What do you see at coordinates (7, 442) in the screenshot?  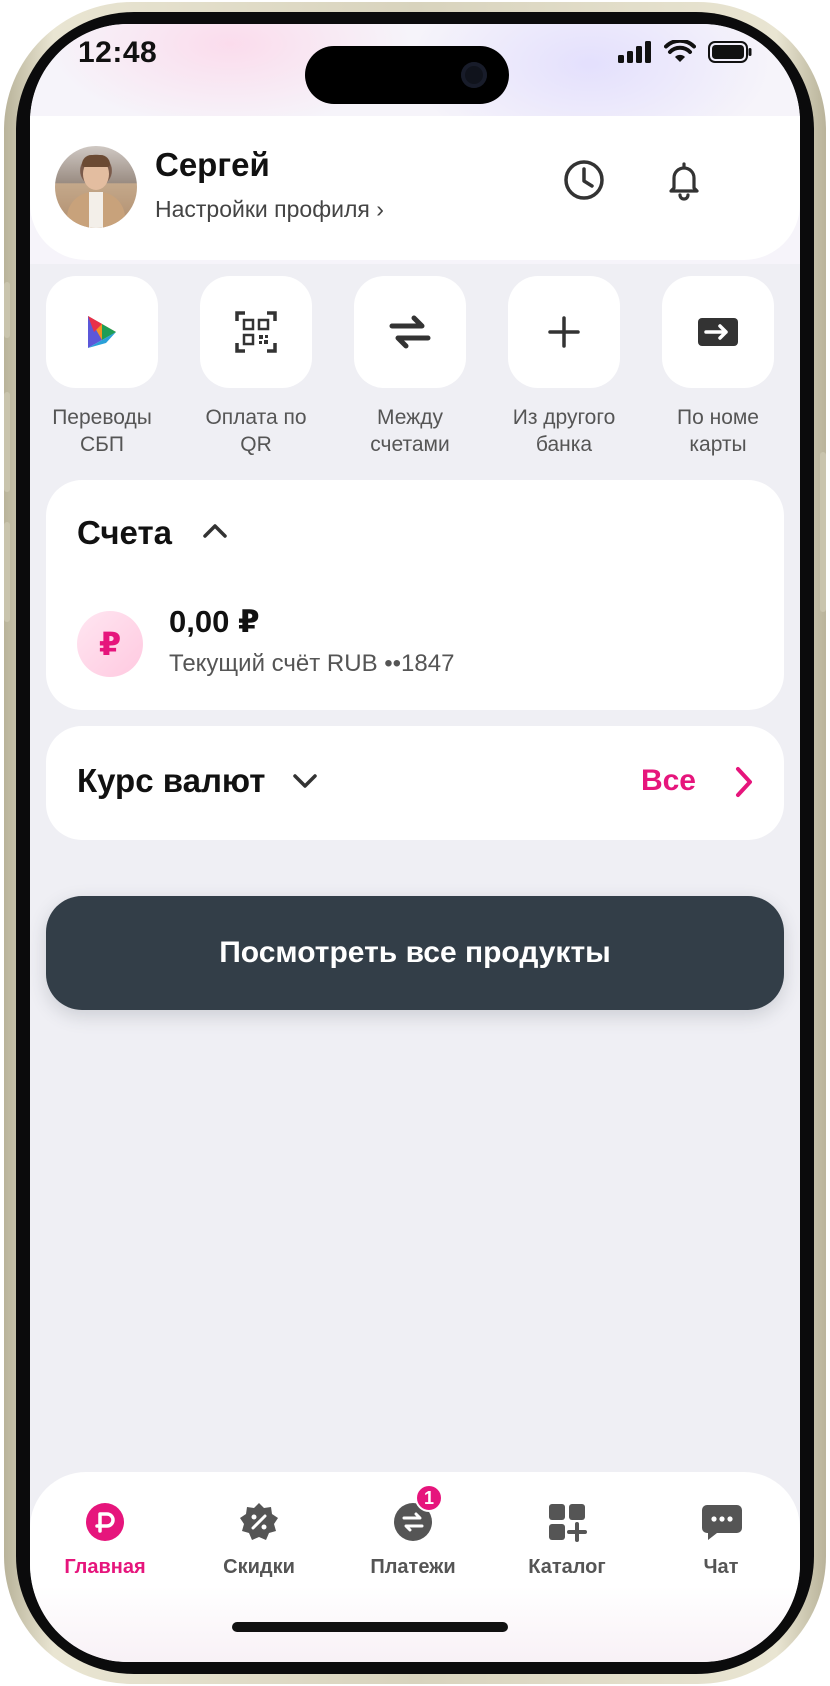 I see `volume-up-button` at bounding box center [7, 442].